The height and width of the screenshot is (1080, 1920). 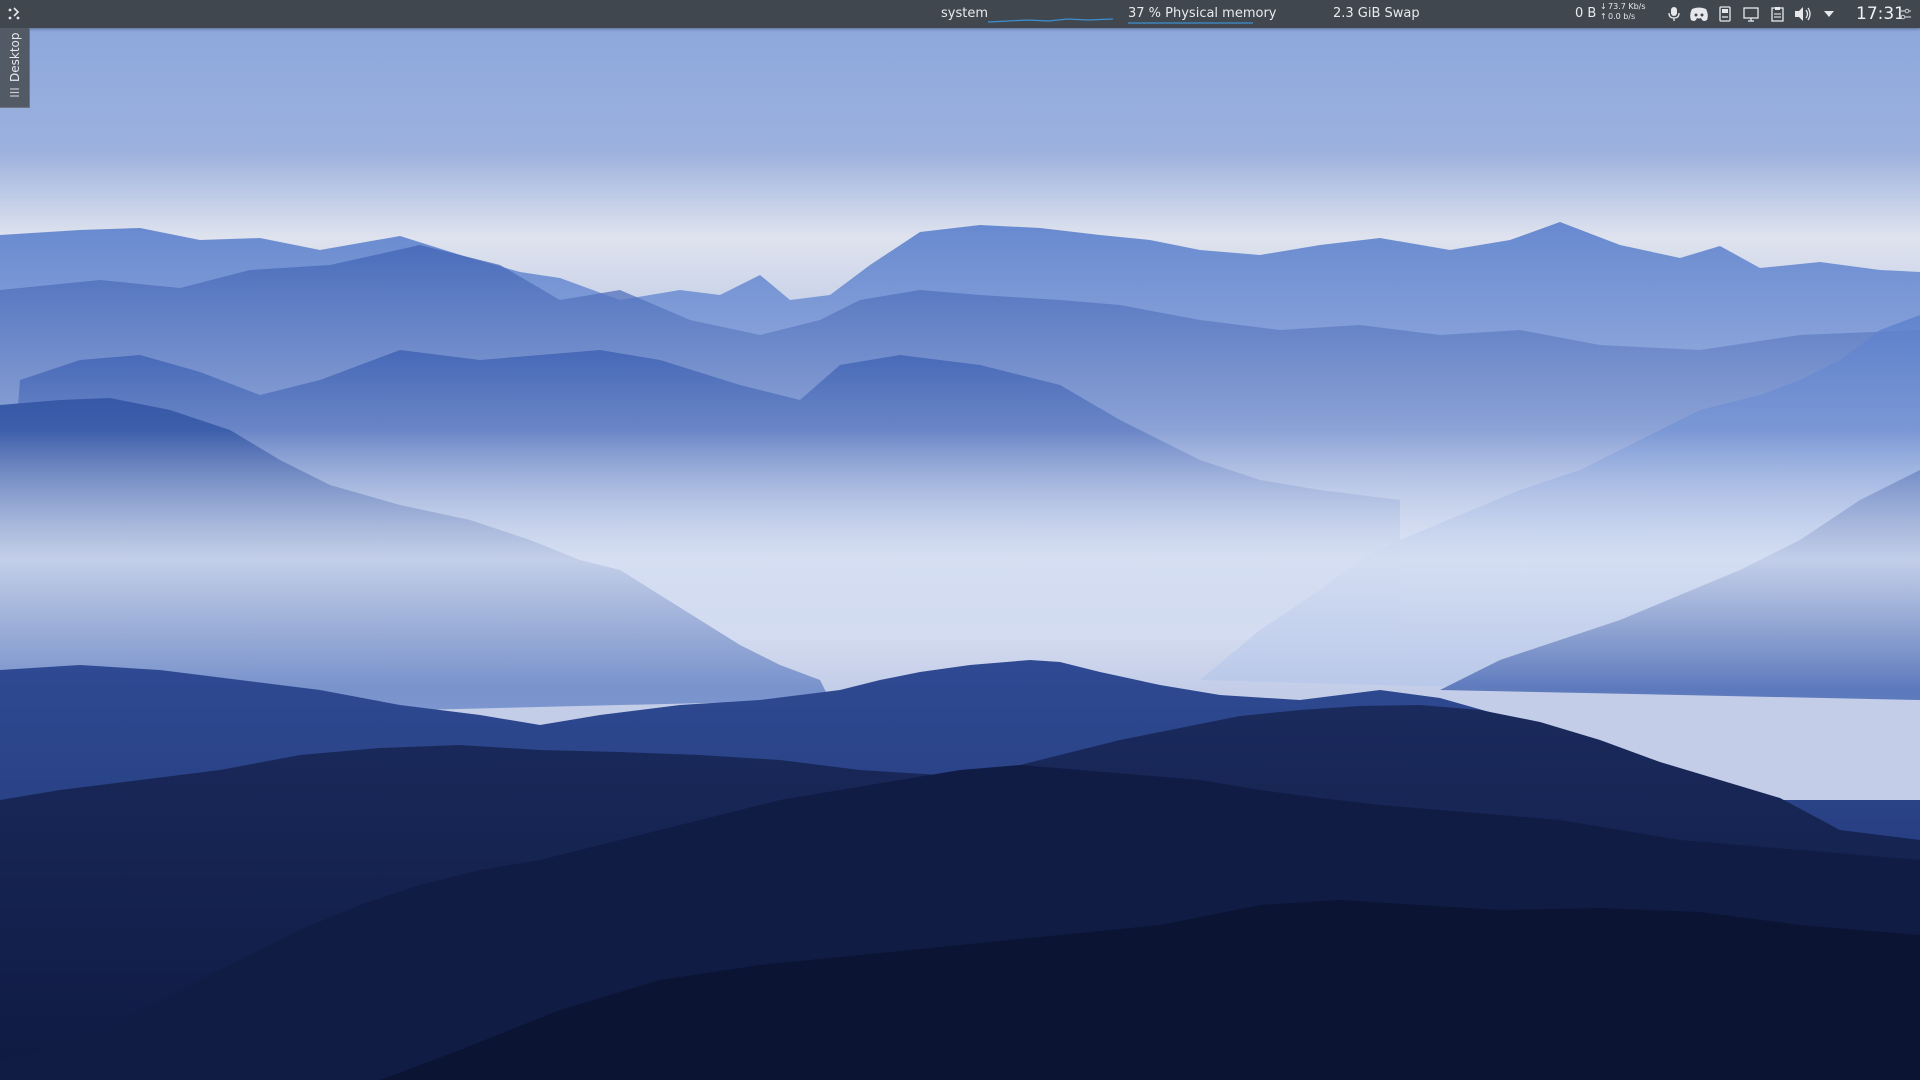 What do you see at coordinates (1190, 23) in the screenshot?
I see `memory-usage-graph` at bounding box center [1190, 23].